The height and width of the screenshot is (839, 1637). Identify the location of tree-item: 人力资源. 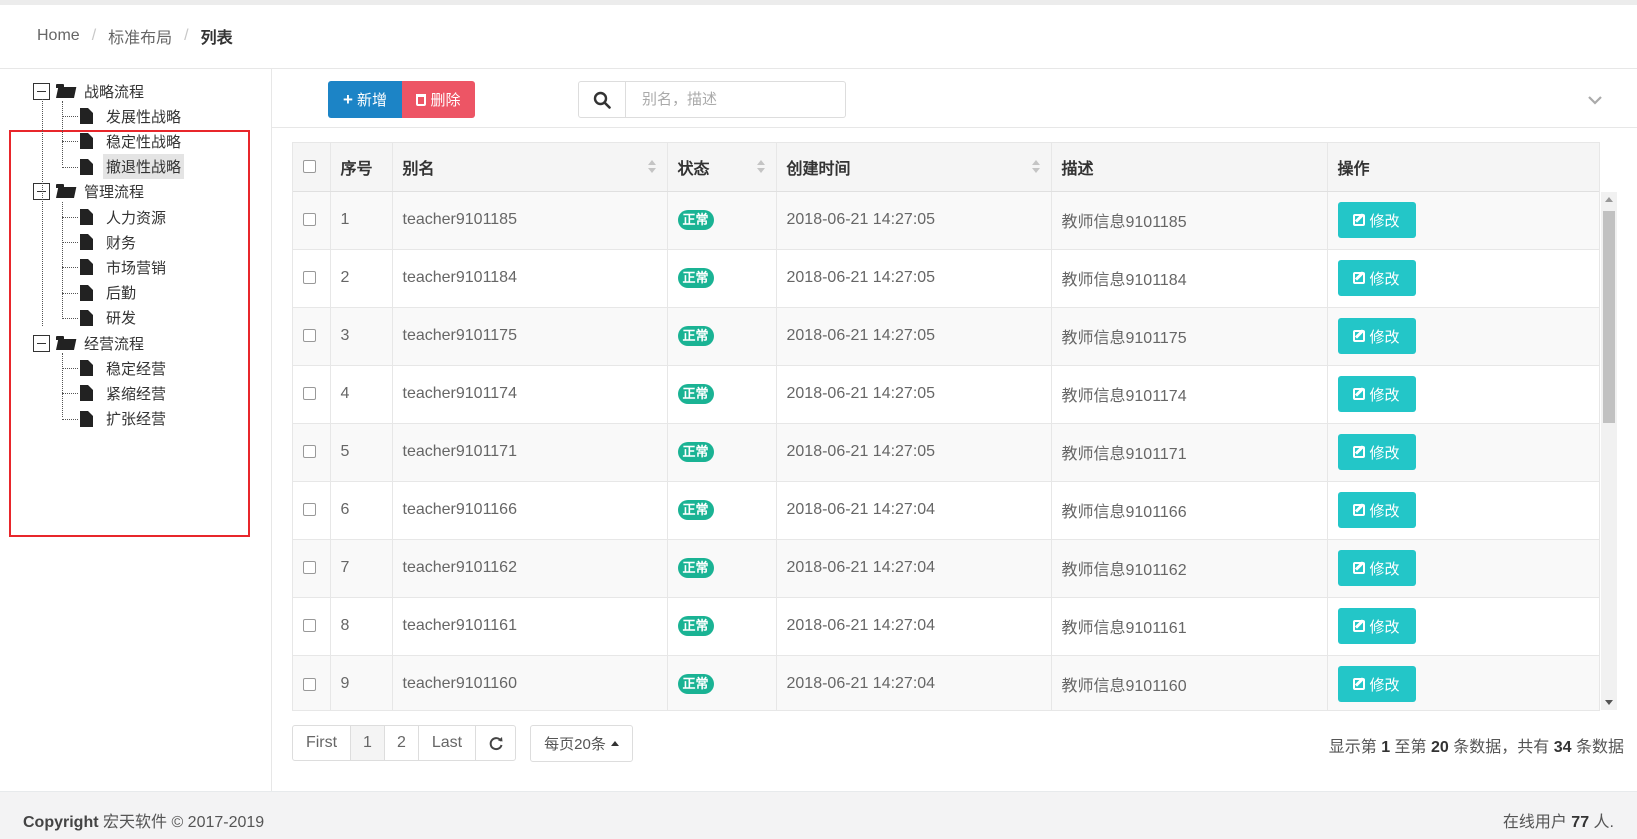
(124, 217).